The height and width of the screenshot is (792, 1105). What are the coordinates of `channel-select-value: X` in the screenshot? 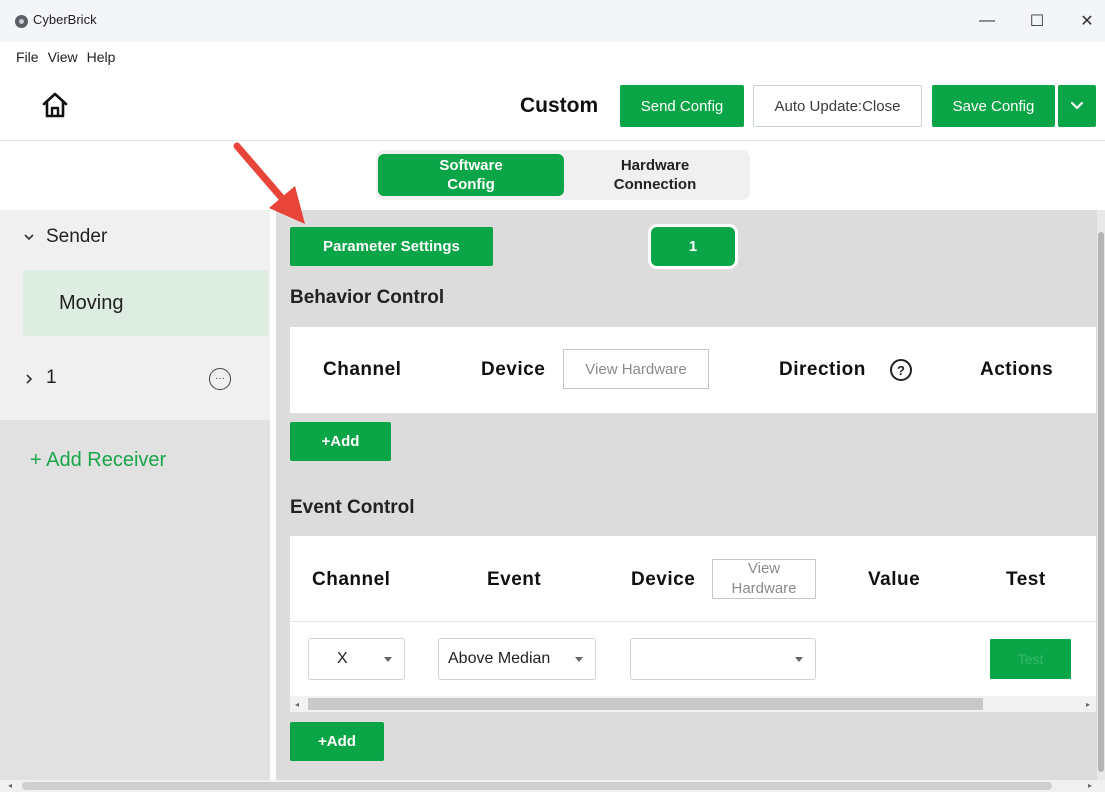 It's located at (342, 658).